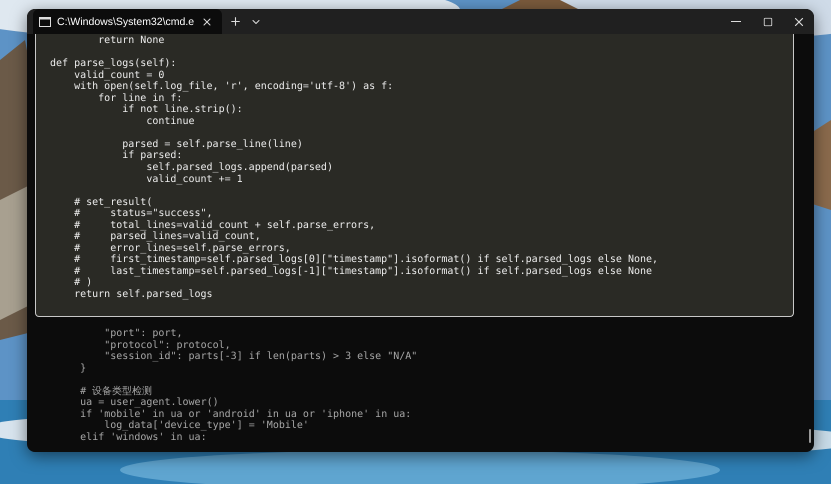 Image resolution: width=831 pixels, height=484 pixels. I want to click on code-line: if parsed:, so click(151, 156).